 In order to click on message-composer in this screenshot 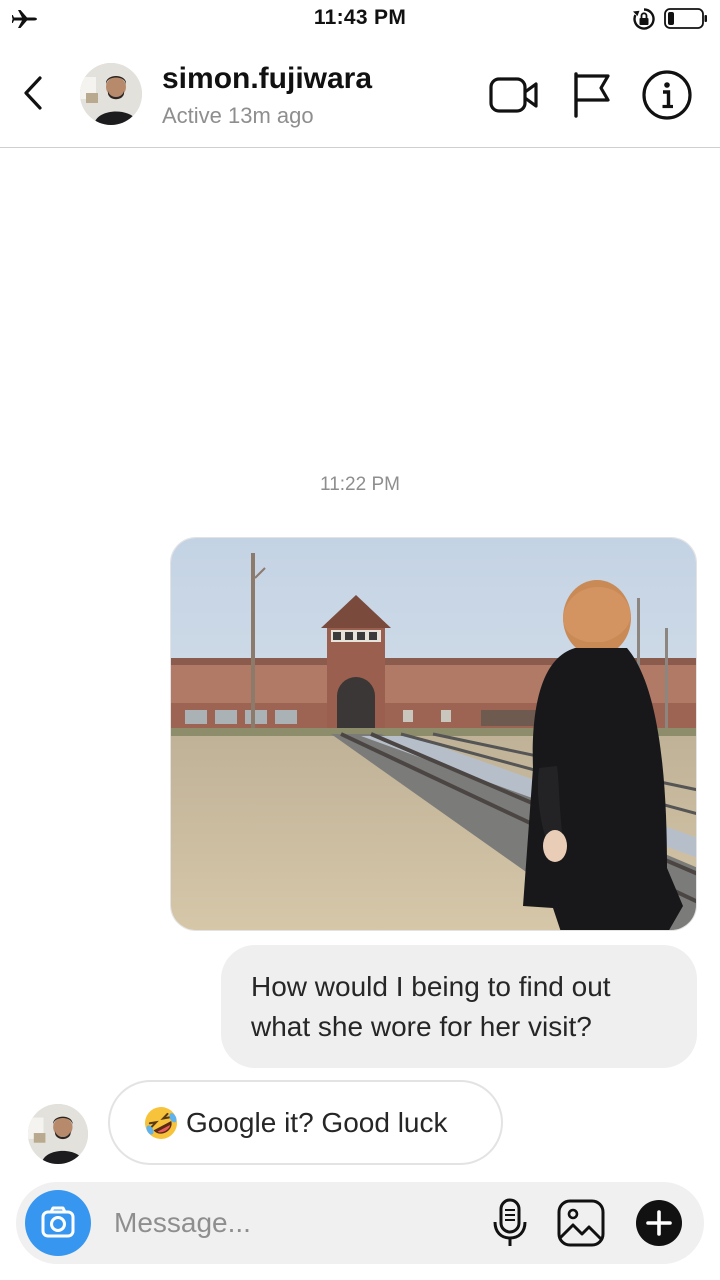, I will do `click(360, 1223)`.